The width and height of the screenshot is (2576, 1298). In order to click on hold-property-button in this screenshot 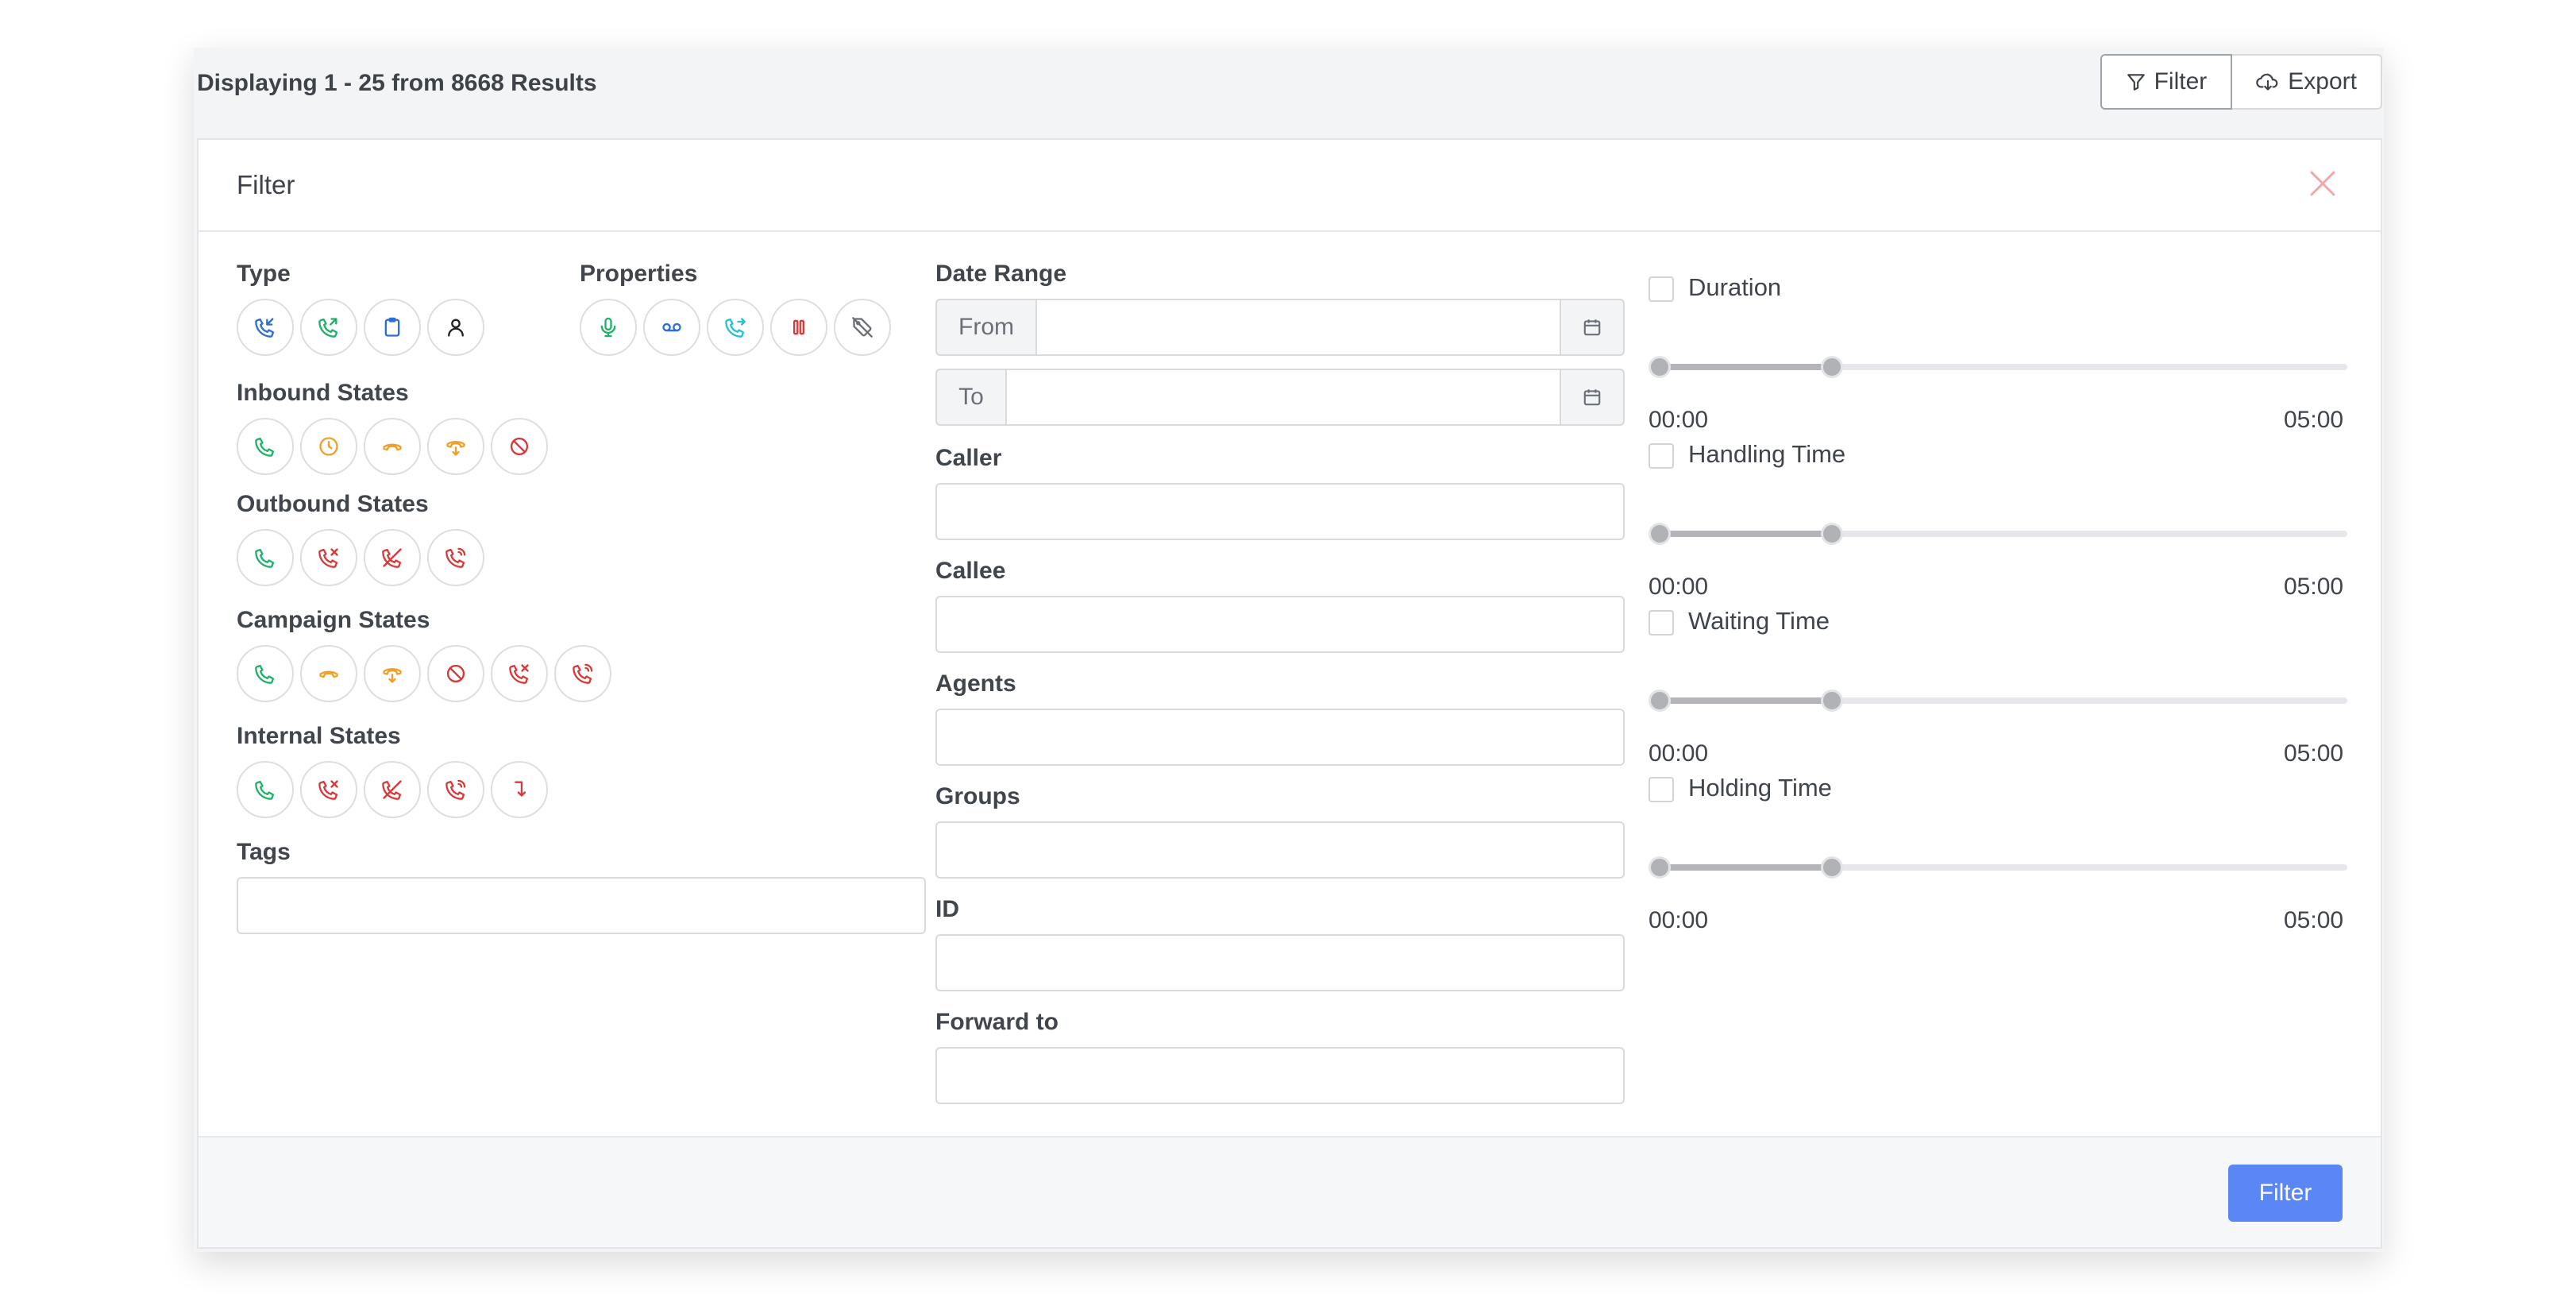, I will do `click(798, 327)`.